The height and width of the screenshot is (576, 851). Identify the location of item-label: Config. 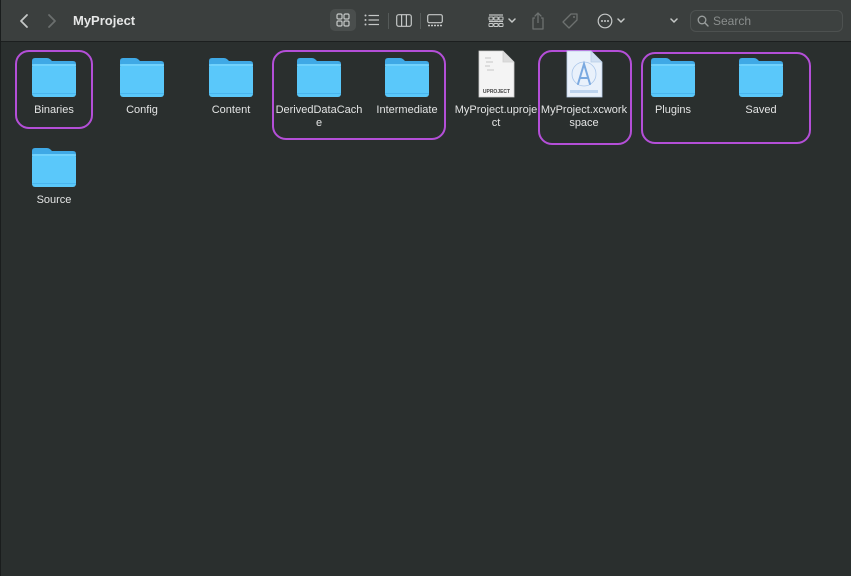
(142, 110).